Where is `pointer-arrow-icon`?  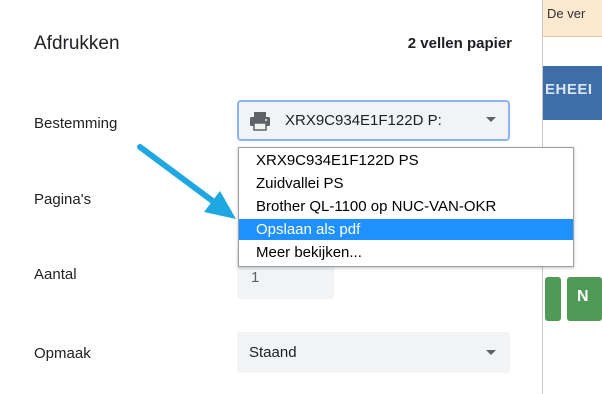 pointer-arrow-icon is located at coordinates (186, 181).